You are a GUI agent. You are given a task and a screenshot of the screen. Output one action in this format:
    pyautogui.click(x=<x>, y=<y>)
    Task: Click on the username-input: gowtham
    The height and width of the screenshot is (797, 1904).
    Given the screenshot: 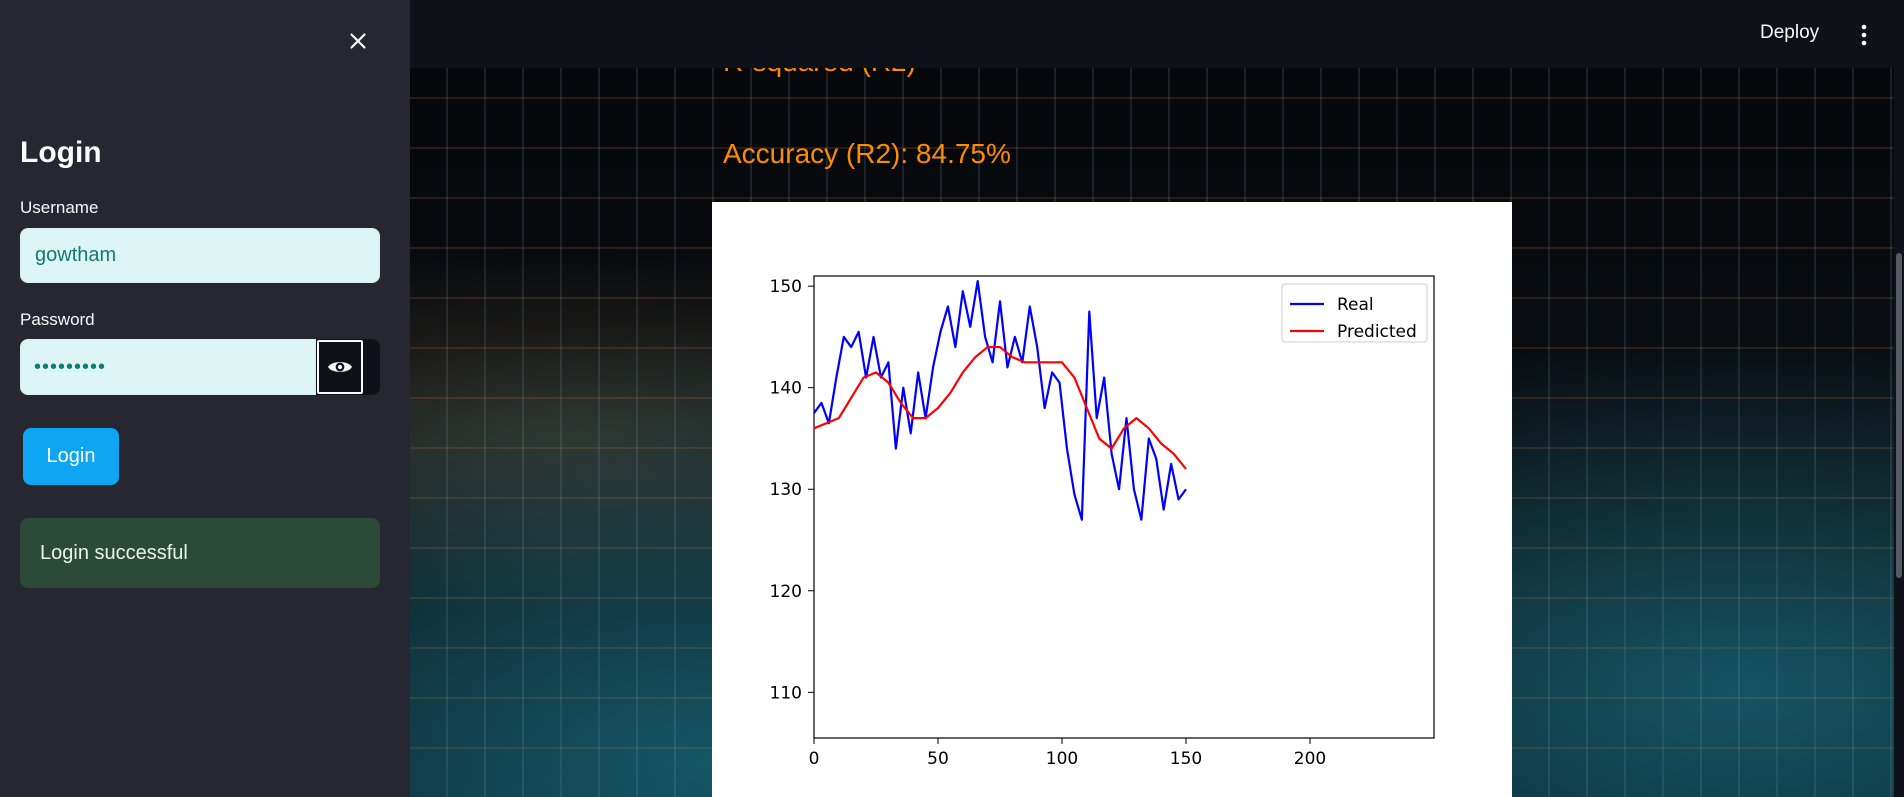 What is the action you would take?
    pyautogui.click(x=200, y=255)
    